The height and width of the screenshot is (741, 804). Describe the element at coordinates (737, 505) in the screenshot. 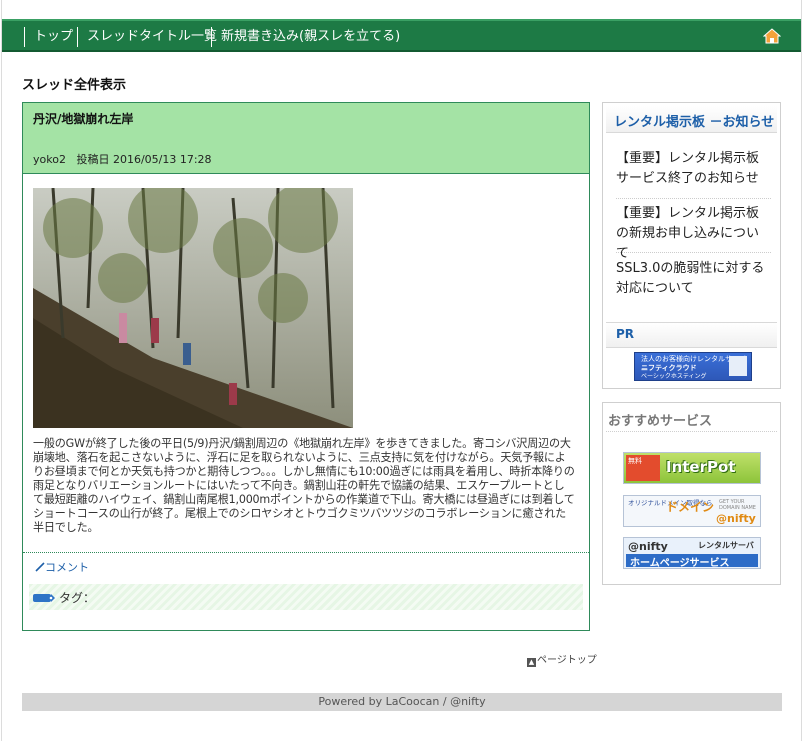

I see `domain-banner-sub: GET YOUR DOMAIN NAME` at that location.